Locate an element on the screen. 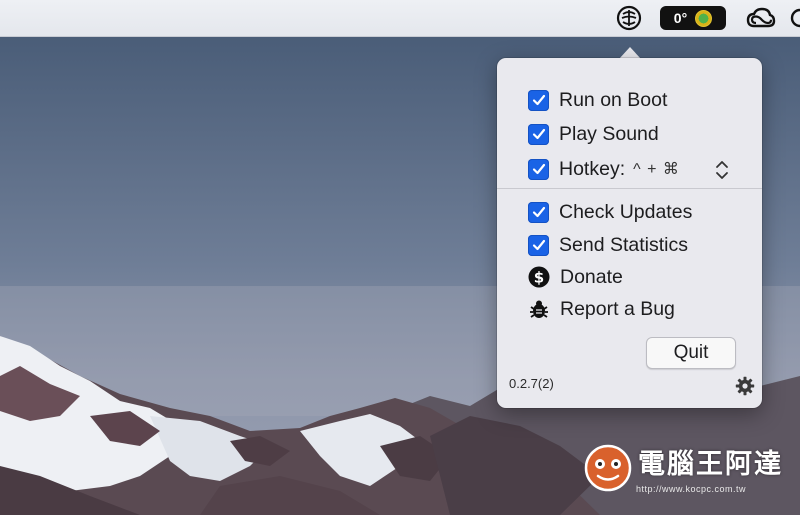  play-sound-checkbox is located at coordinates (538, 134).